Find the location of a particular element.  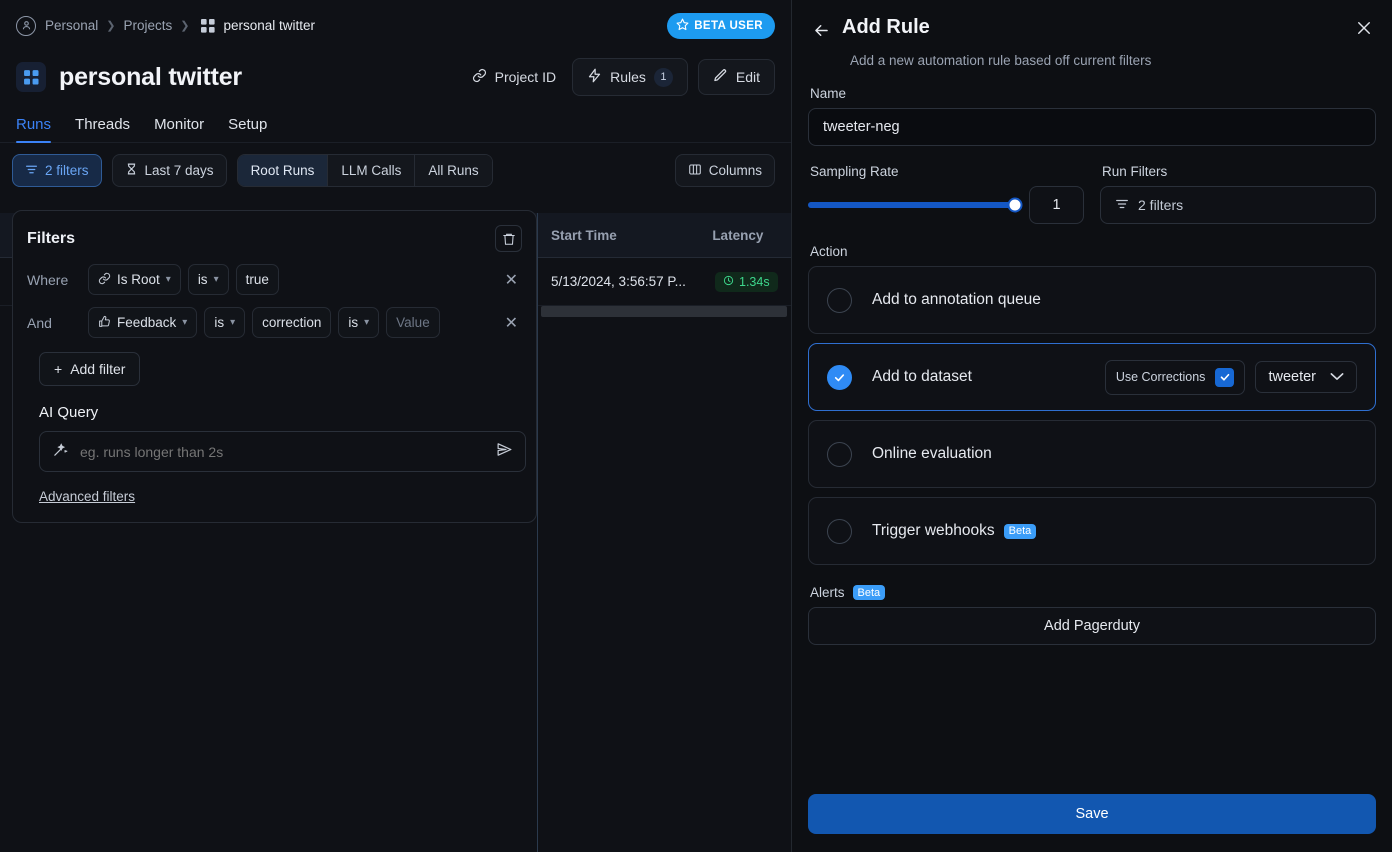

name-label: Name is located at coordinates (828, 93).